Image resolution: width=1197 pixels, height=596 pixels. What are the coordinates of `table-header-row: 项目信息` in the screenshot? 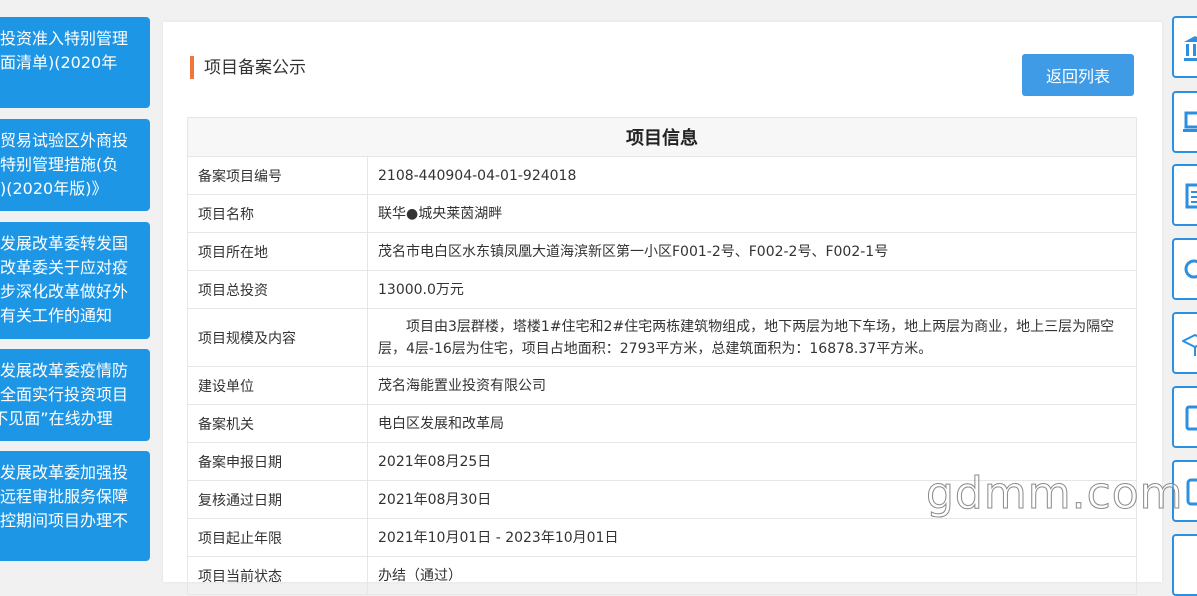 It's located at (662, 137).